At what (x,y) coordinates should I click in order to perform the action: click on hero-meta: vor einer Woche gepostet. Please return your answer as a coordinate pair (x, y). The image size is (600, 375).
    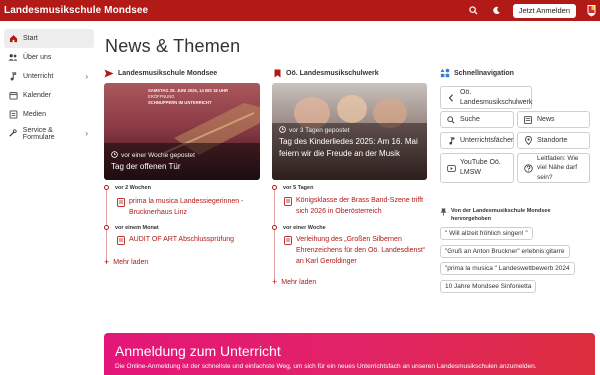
    Looking at the image, I should click on (153, 155).